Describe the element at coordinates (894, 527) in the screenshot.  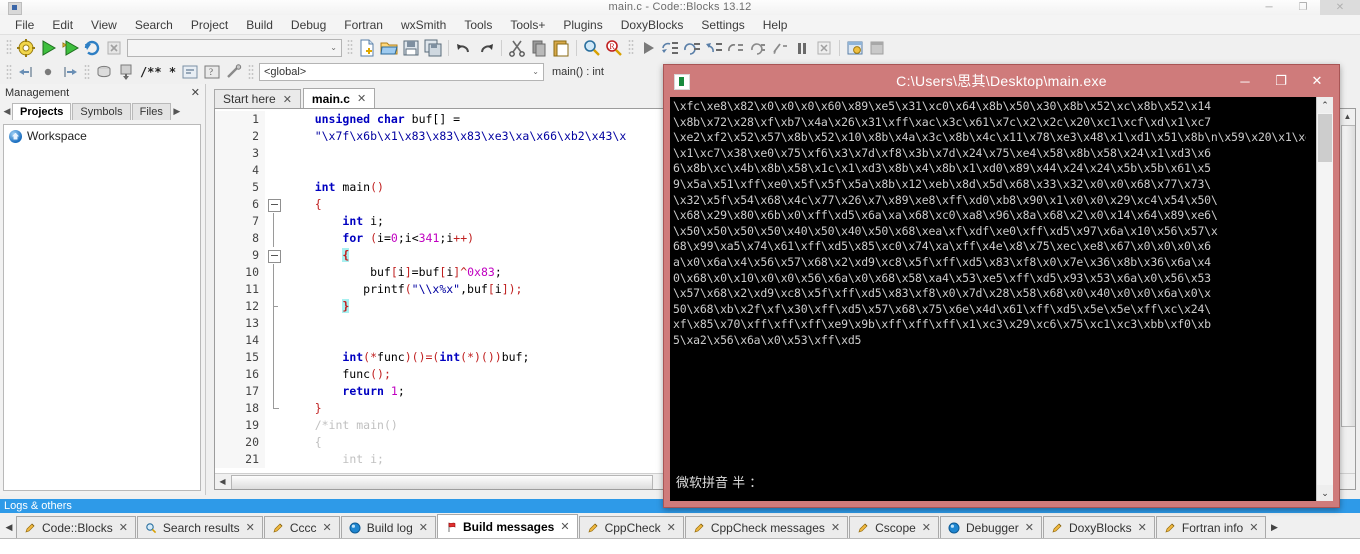
I see `logs-tab-cscope: Cscope ✕` at that location.